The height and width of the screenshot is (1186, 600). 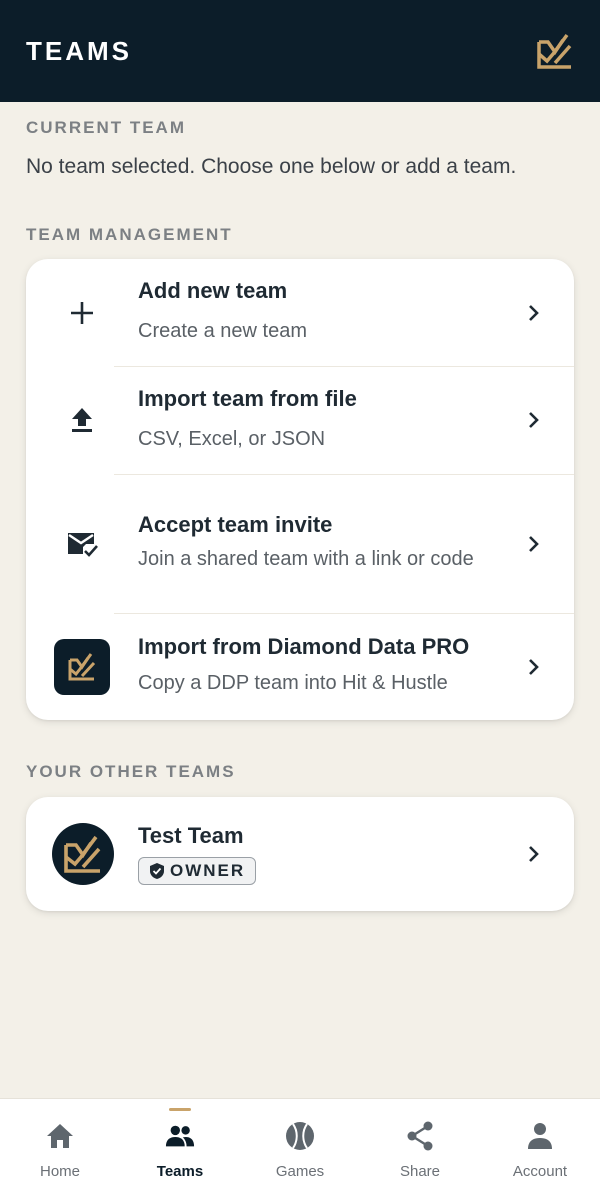 What do you see at coordinates (82, 313) in the screenshot?
I see `plus-icon` at bounding box center [82, 313].